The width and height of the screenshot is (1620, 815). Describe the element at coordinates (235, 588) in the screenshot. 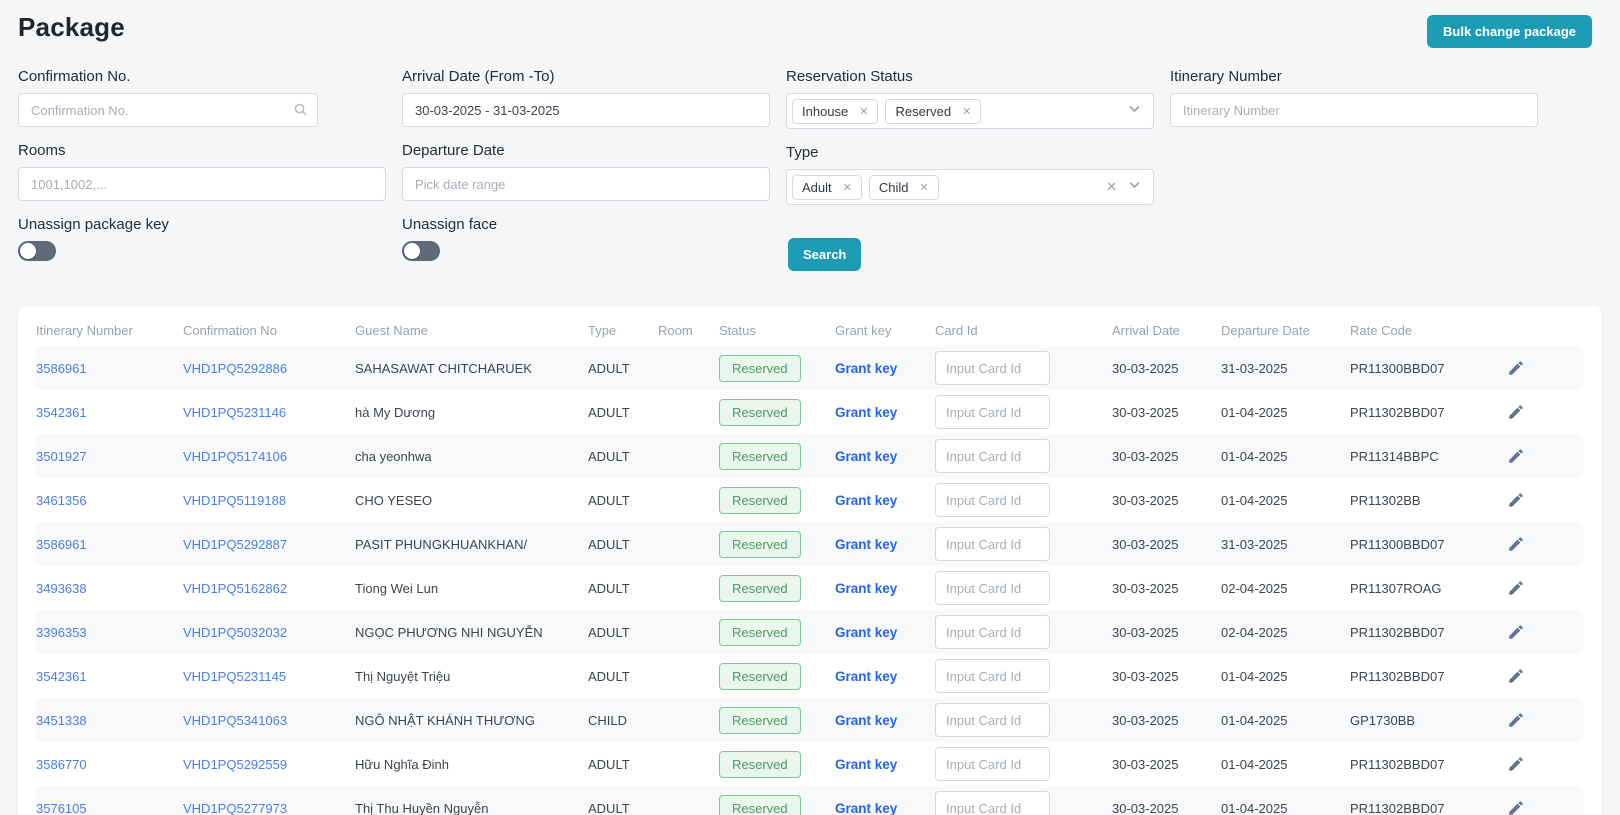

I see `confirmation-no-link: VHD1PQ5162862` at that location.